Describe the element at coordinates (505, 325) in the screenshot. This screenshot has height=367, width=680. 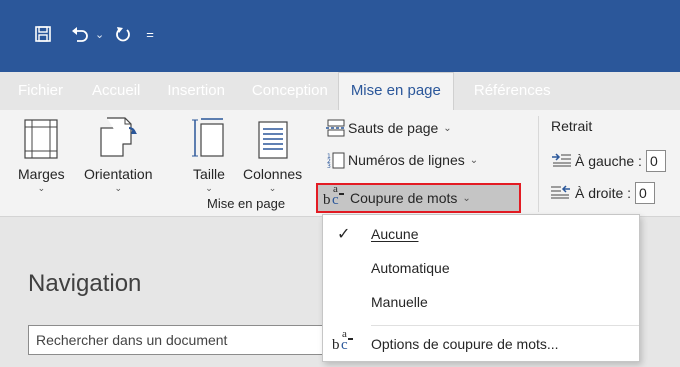
I see `menu-divider` at that location.